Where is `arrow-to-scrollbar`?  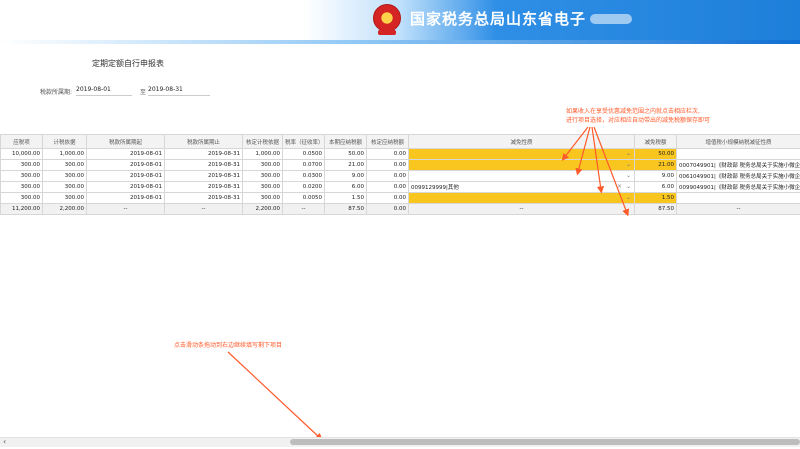 arrow-to-scrollbar is located at coordinates (275, 396).